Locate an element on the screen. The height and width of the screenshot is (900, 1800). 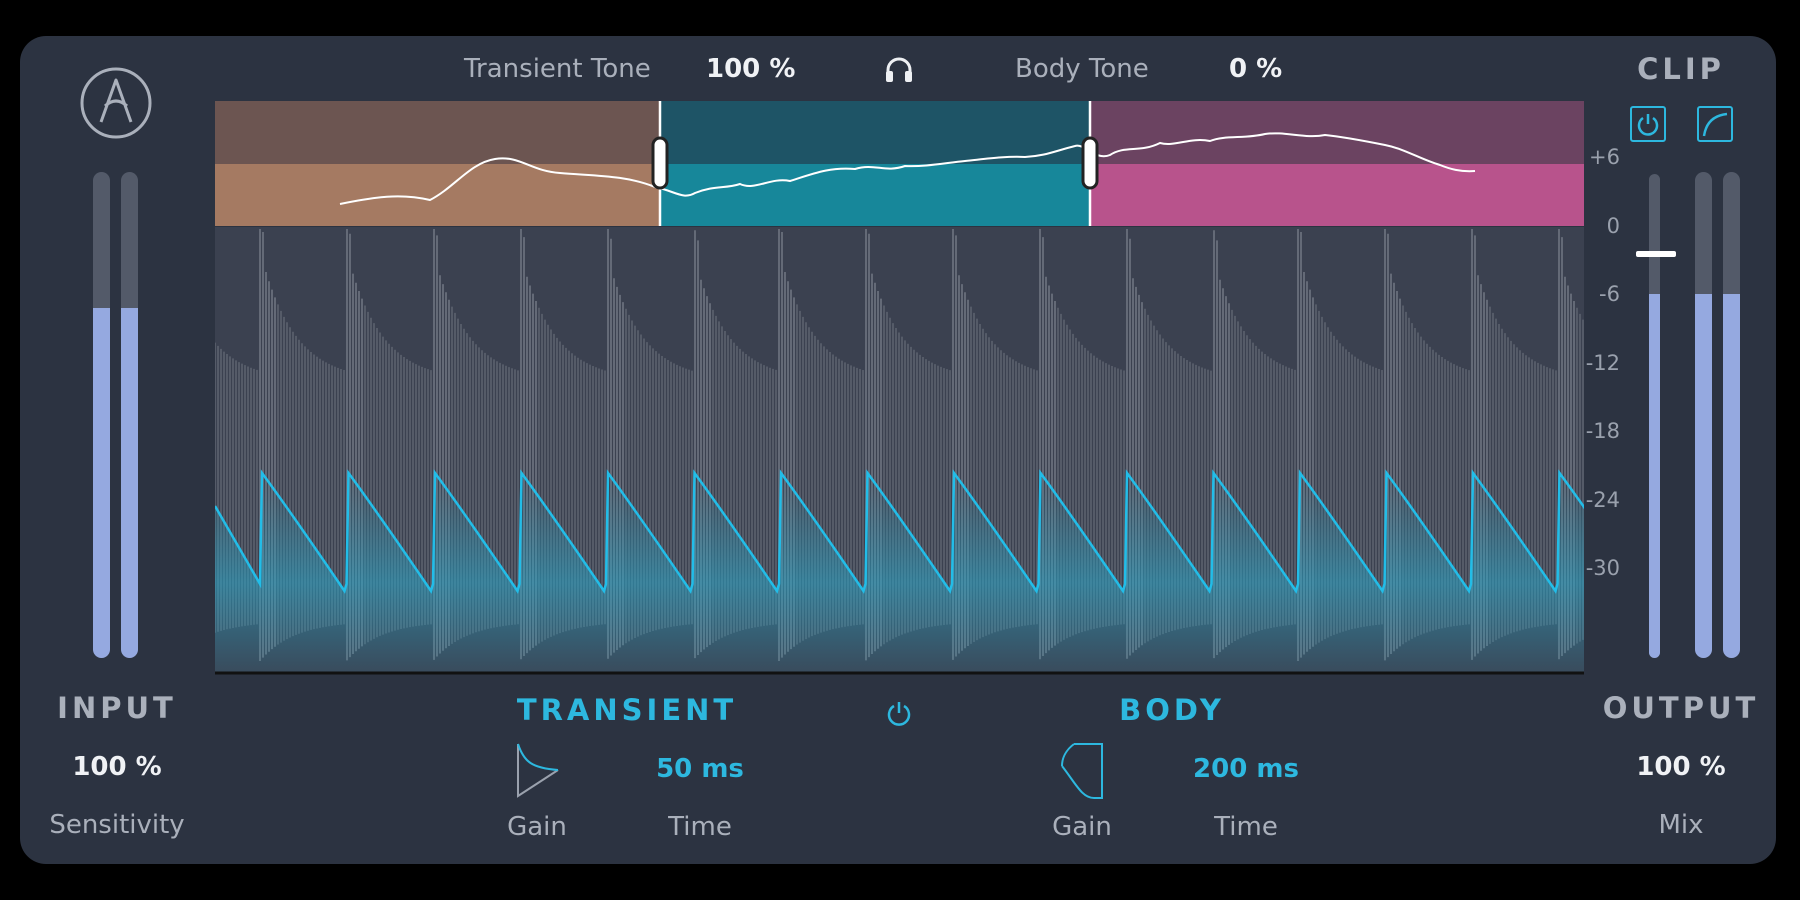
transient-band-top is located at coordinates (437, 132).